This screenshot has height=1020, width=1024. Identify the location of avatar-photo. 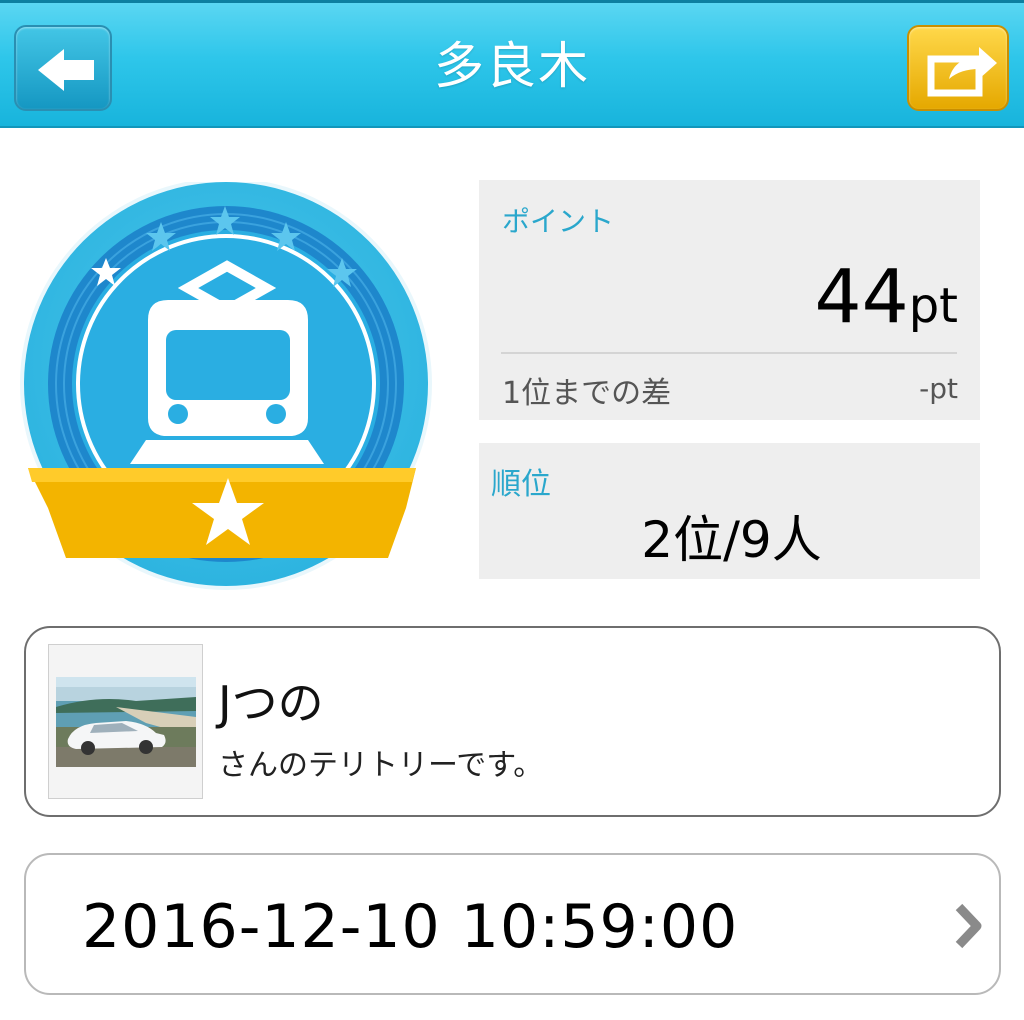
(126, 722).